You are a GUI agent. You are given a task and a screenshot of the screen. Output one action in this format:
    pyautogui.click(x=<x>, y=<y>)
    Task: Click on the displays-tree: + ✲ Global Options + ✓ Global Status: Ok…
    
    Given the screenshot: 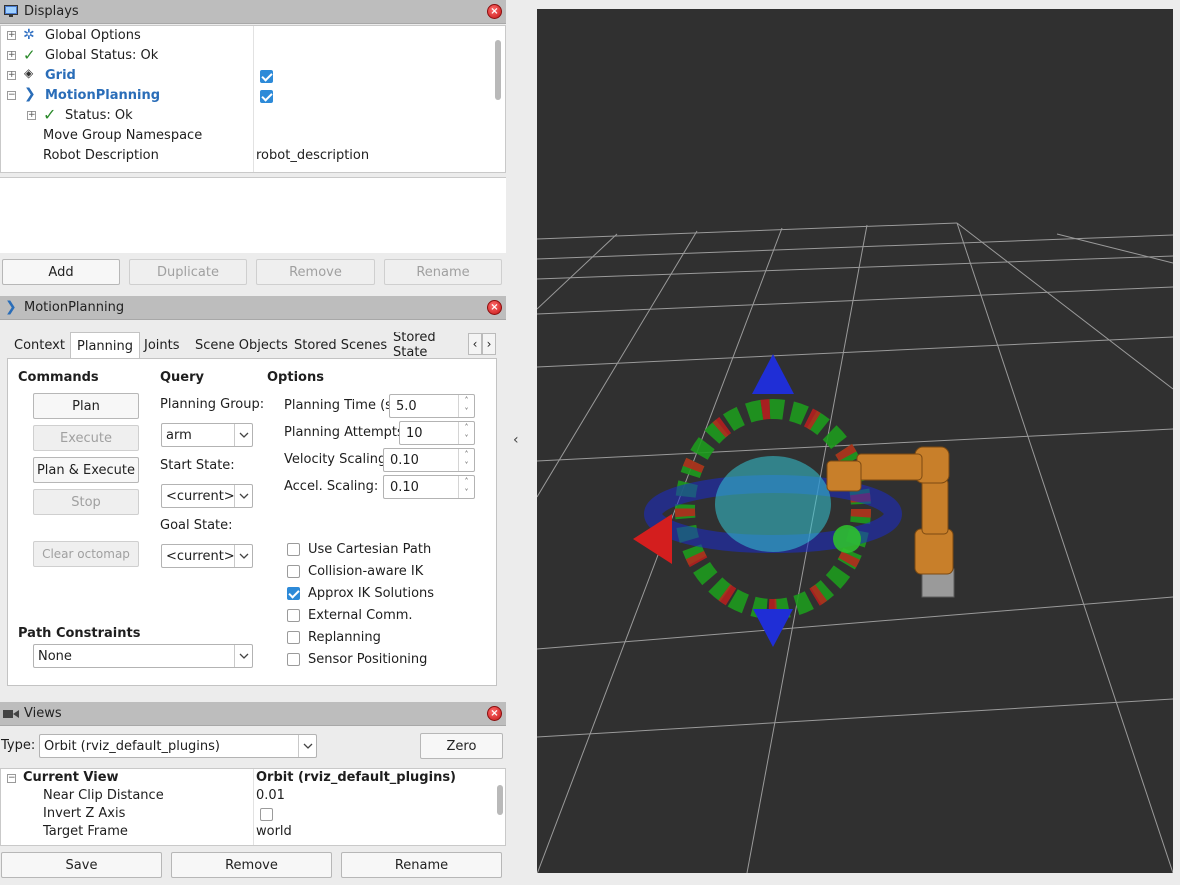 What is the action you would take?
    pyautogui.click(x=253, y=99)
    